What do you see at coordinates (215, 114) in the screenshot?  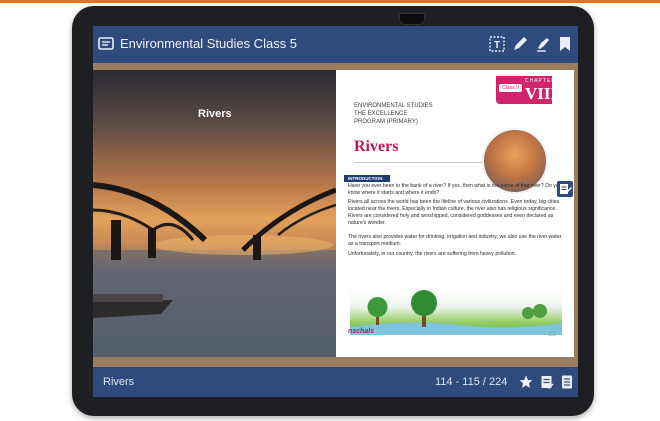 I see `left-page-title: Rivers` at bounding box center [215, 114].